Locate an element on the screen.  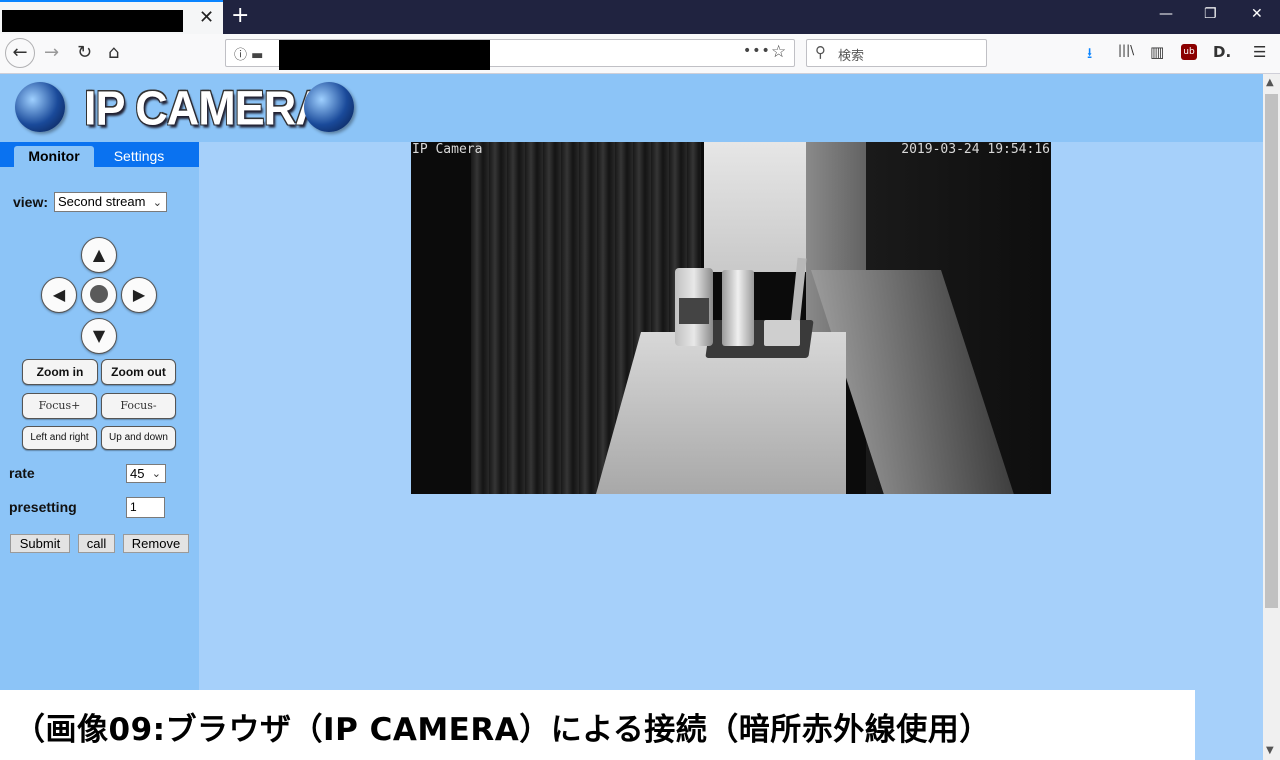
url-bar: ⓘ ▬ ••• ☆ is located at coordinates (510, 54).